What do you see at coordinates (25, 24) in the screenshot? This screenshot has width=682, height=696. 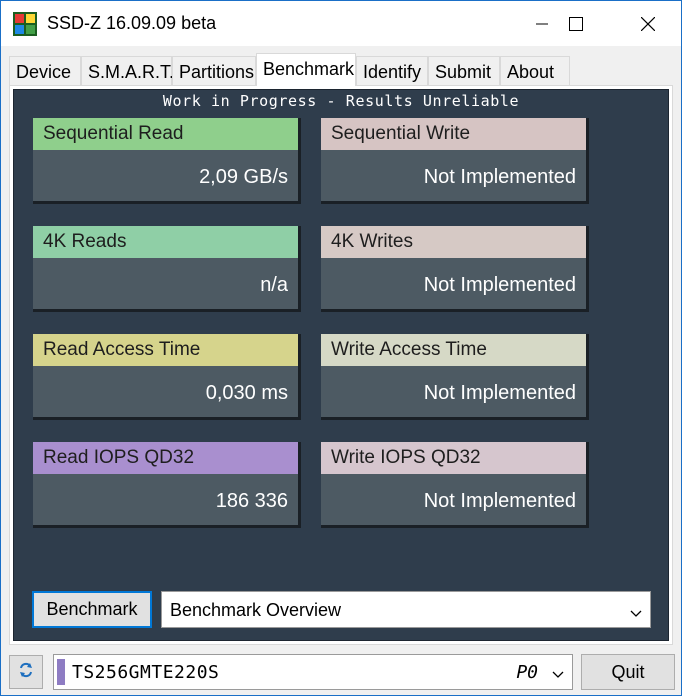 I see `ssd-z-app-icon` at bounding box center [25, 24].